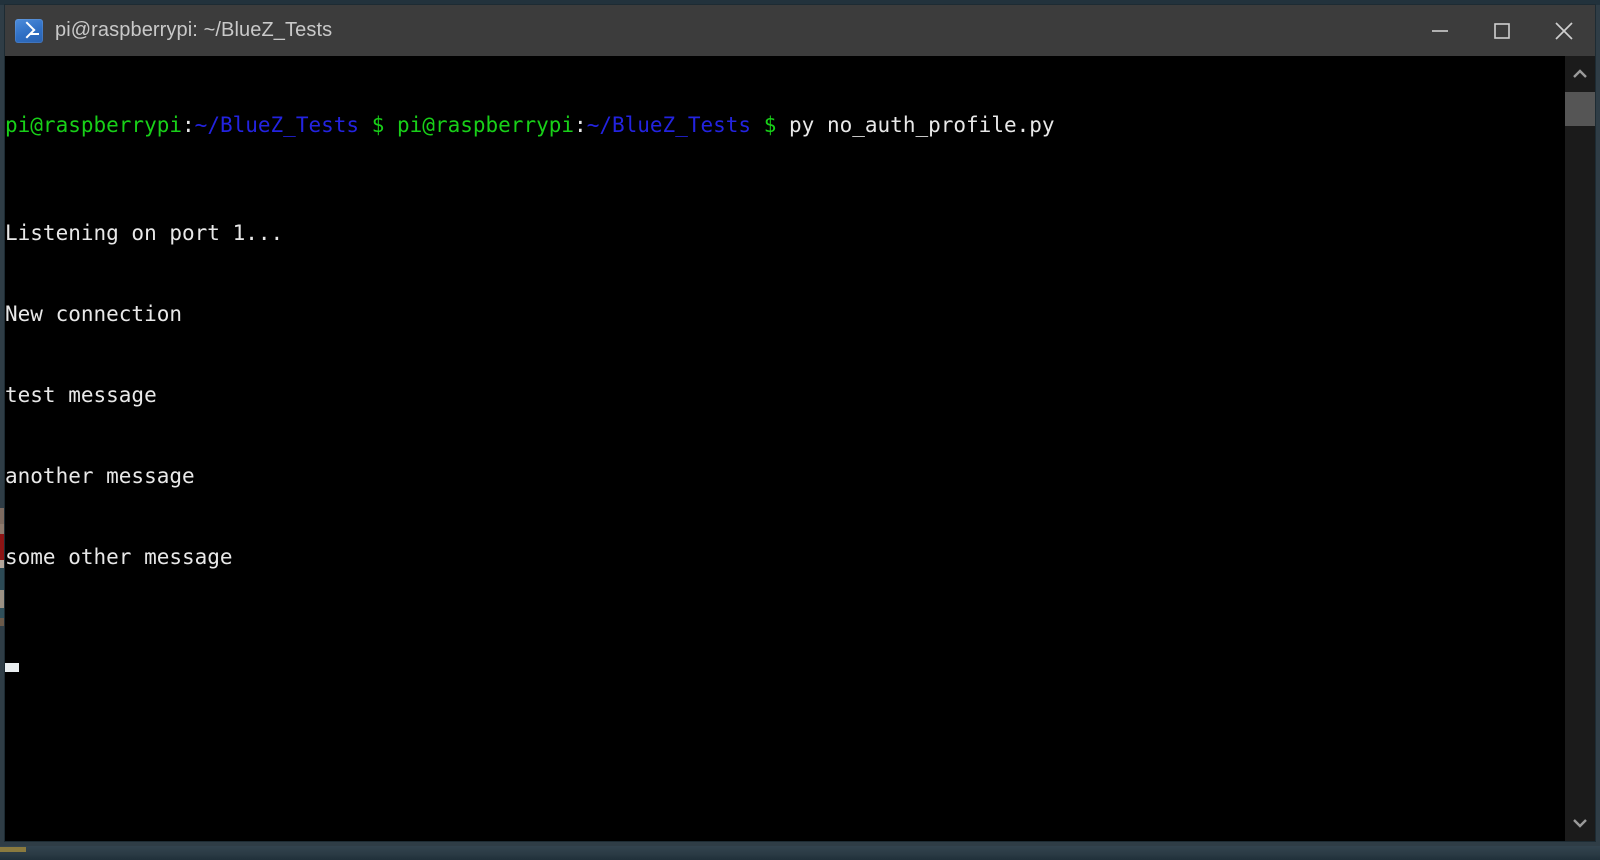 The width and height of the screenshot is (1600, 860). I want to click on prompt-colon-2: :, so click(580, 125).